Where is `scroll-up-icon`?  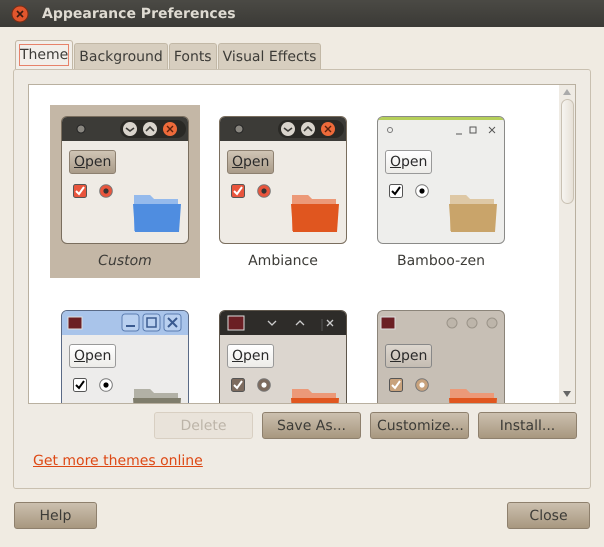
scroll-up-icon is located at coordinates (567, 92).